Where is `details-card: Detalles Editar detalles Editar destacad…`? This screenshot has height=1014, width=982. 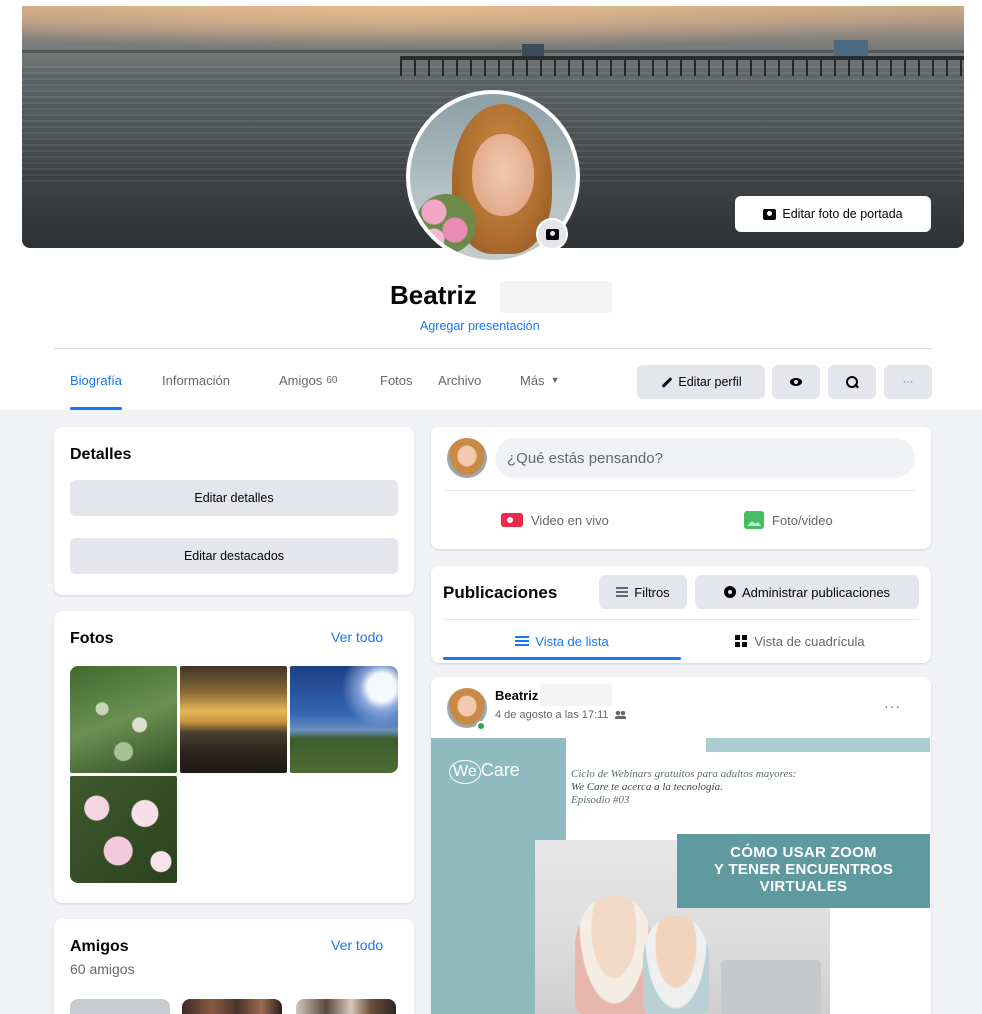
details-card: Detalles Editar detalles Editar destacad… is located at coordinates (234, 511).